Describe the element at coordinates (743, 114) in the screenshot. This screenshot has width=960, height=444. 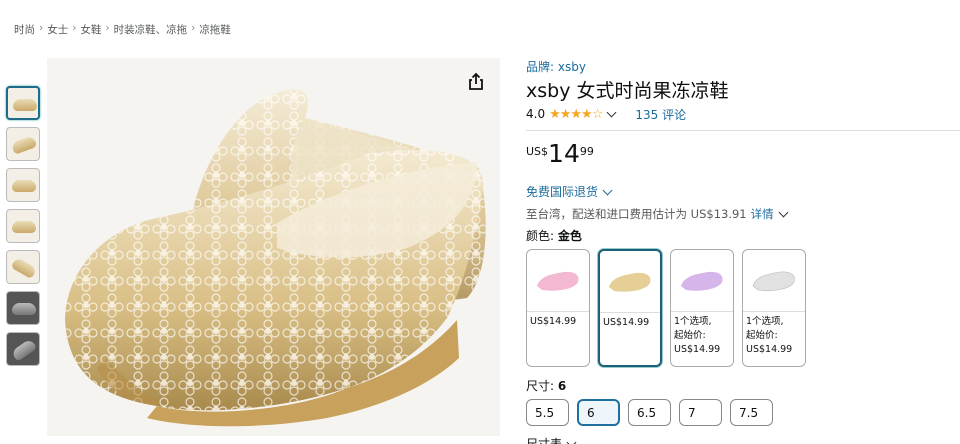
I see `rating-row: 4.0 ★★★★☆ 135 评论` at that location.